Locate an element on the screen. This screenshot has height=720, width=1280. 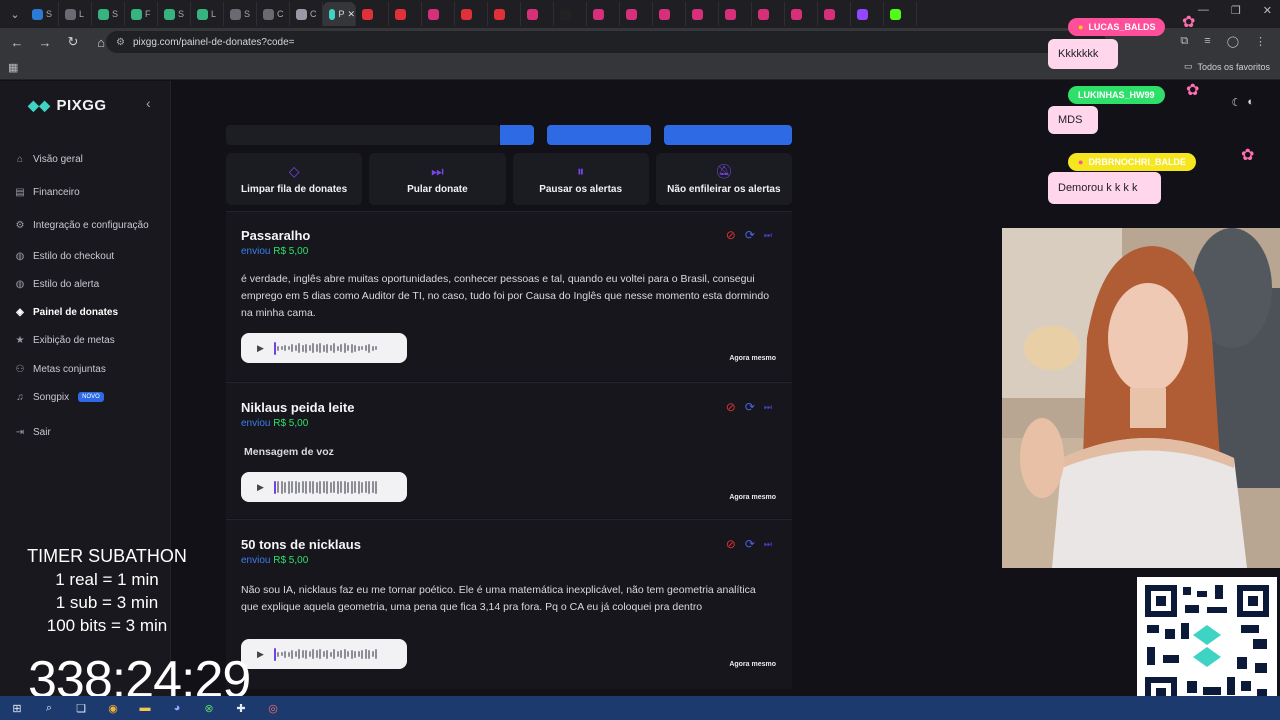
link-input is located at coordinates (363, 135).